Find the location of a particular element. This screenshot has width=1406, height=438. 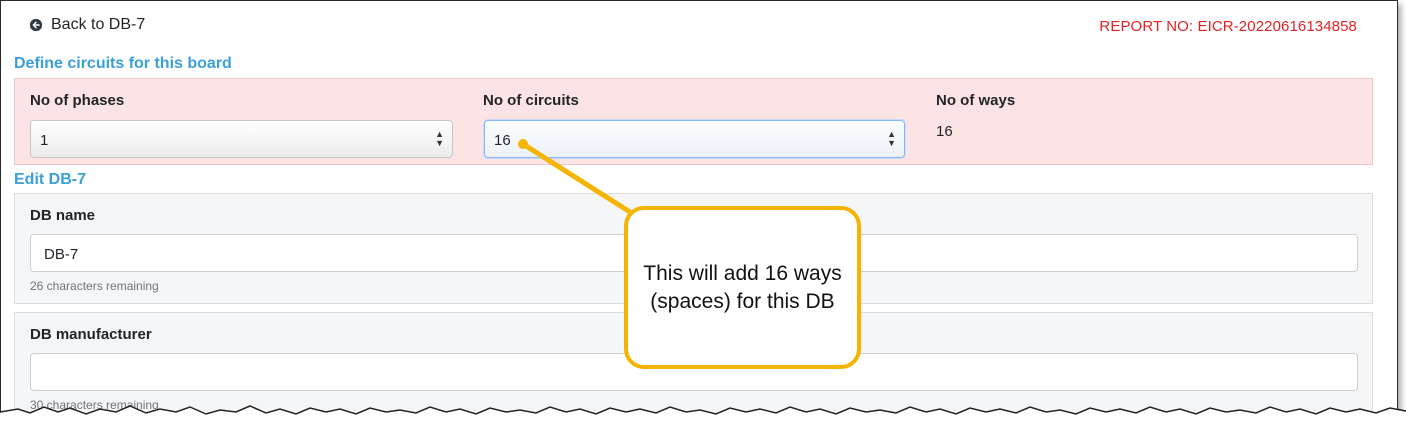

phases-label: No of phases is located at coordinates (77, 100).